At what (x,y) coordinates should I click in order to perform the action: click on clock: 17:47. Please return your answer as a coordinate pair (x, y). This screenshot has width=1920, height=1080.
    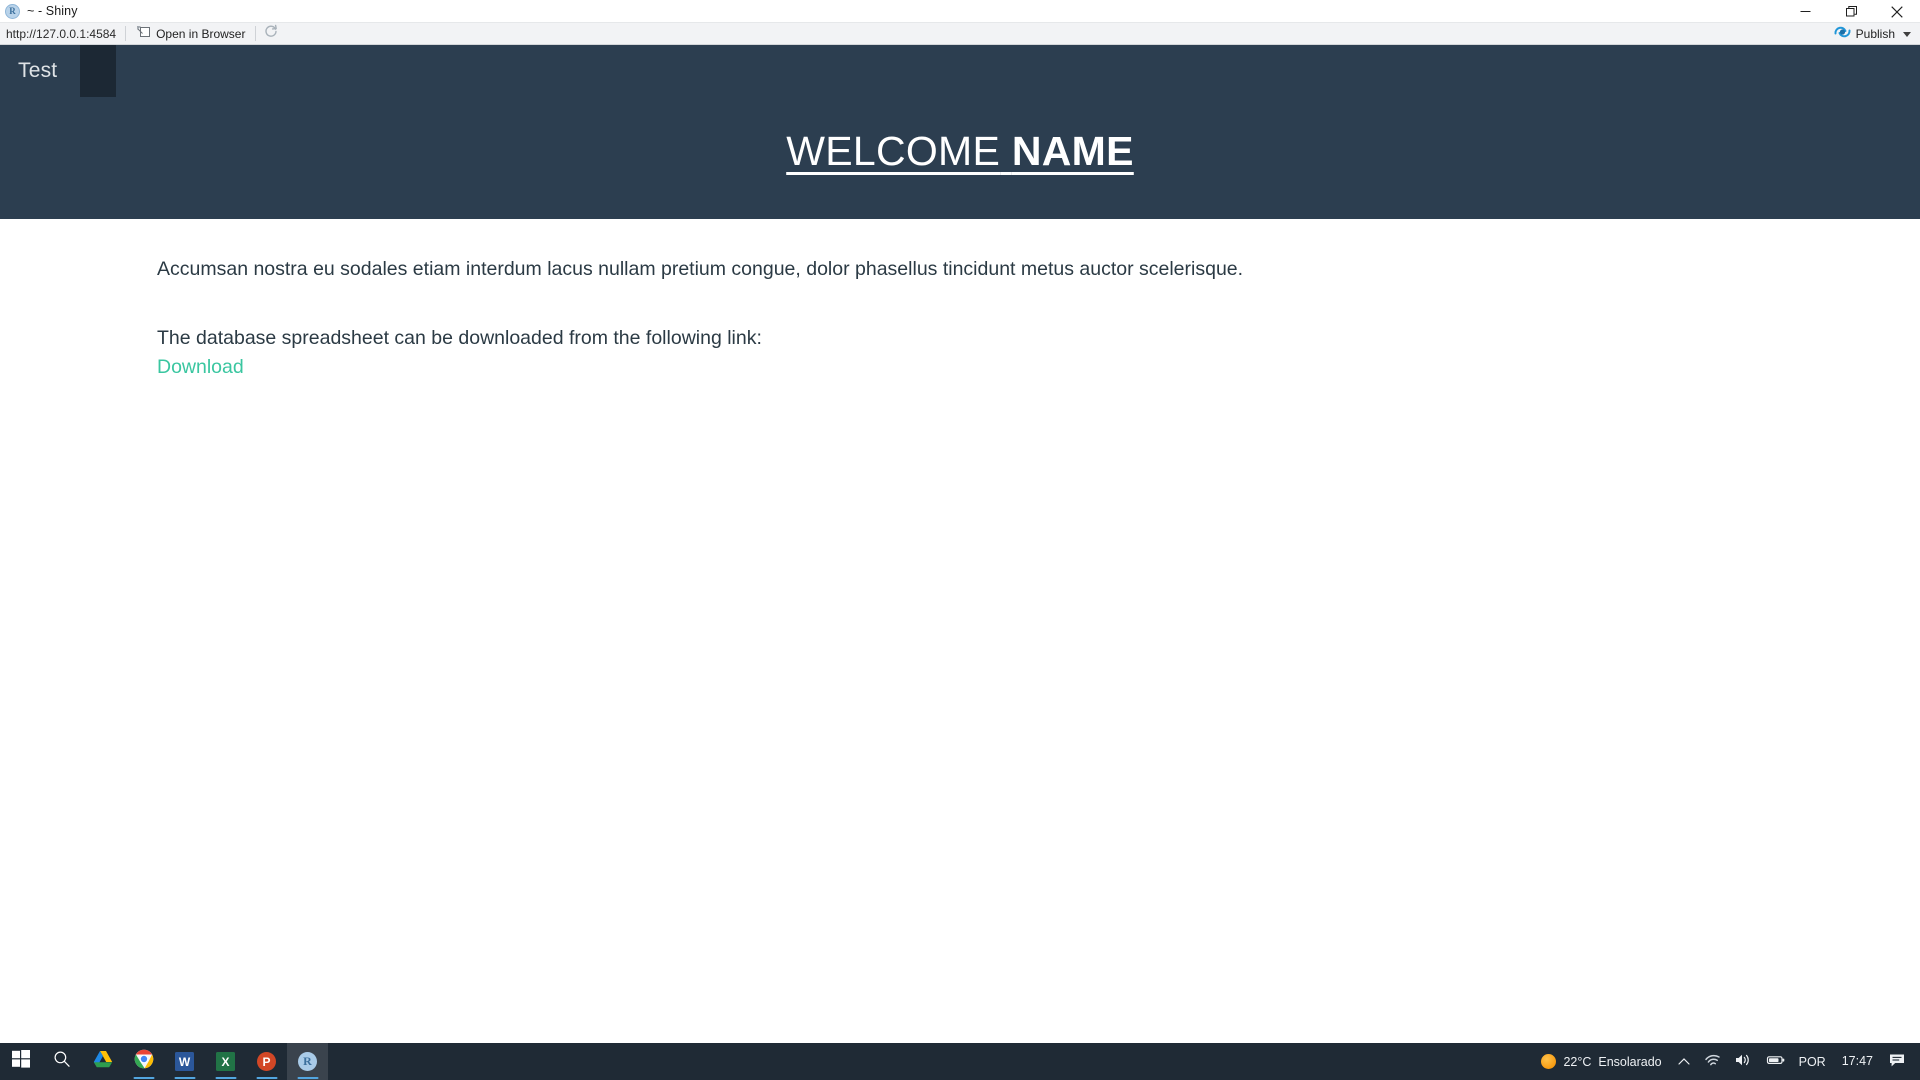
    Looking at the image, I should click on (1857, 1061).